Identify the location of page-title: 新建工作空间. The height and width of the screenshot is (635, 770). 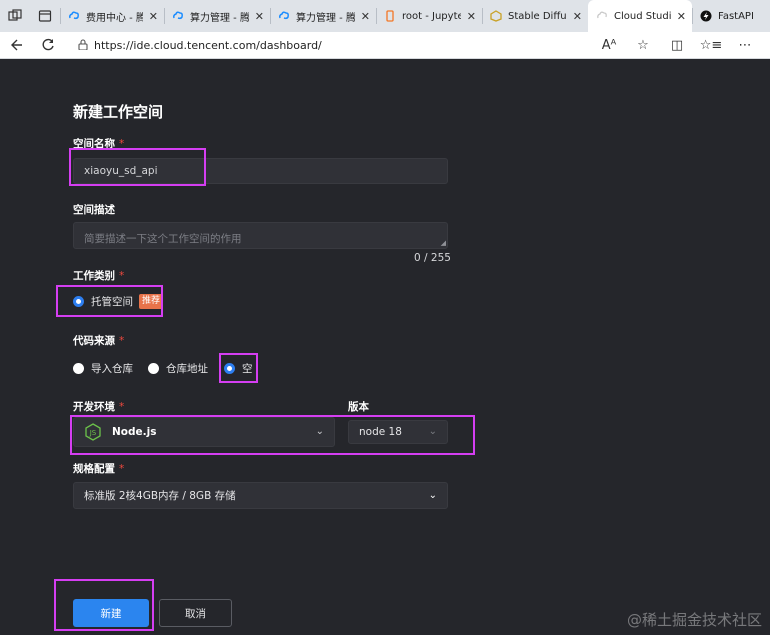
(118, 112).